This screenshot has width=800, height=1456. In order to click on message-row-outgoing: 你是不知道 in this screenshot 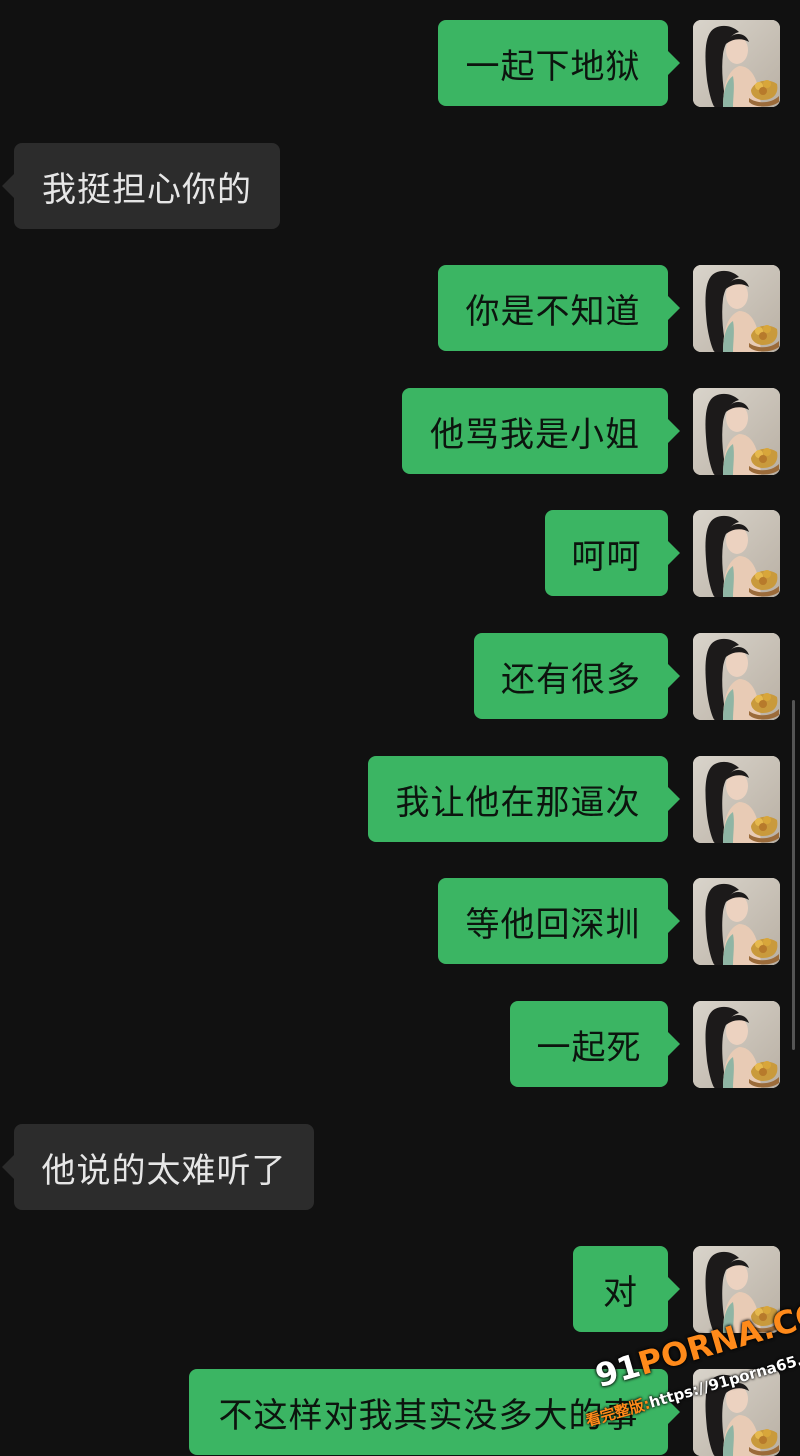, I will do `click(400, 308)`.